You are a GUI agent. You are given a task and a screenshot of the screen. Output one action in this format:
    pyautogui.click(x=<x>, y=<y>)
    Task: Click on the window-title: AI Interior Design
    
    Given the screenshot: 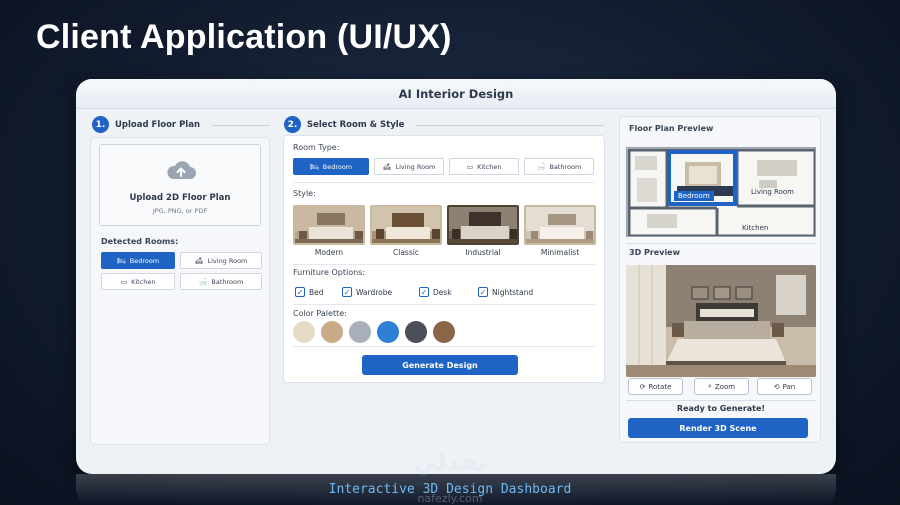 What is the action you would take?
    pyautogui.click(x=456, y=94)
    